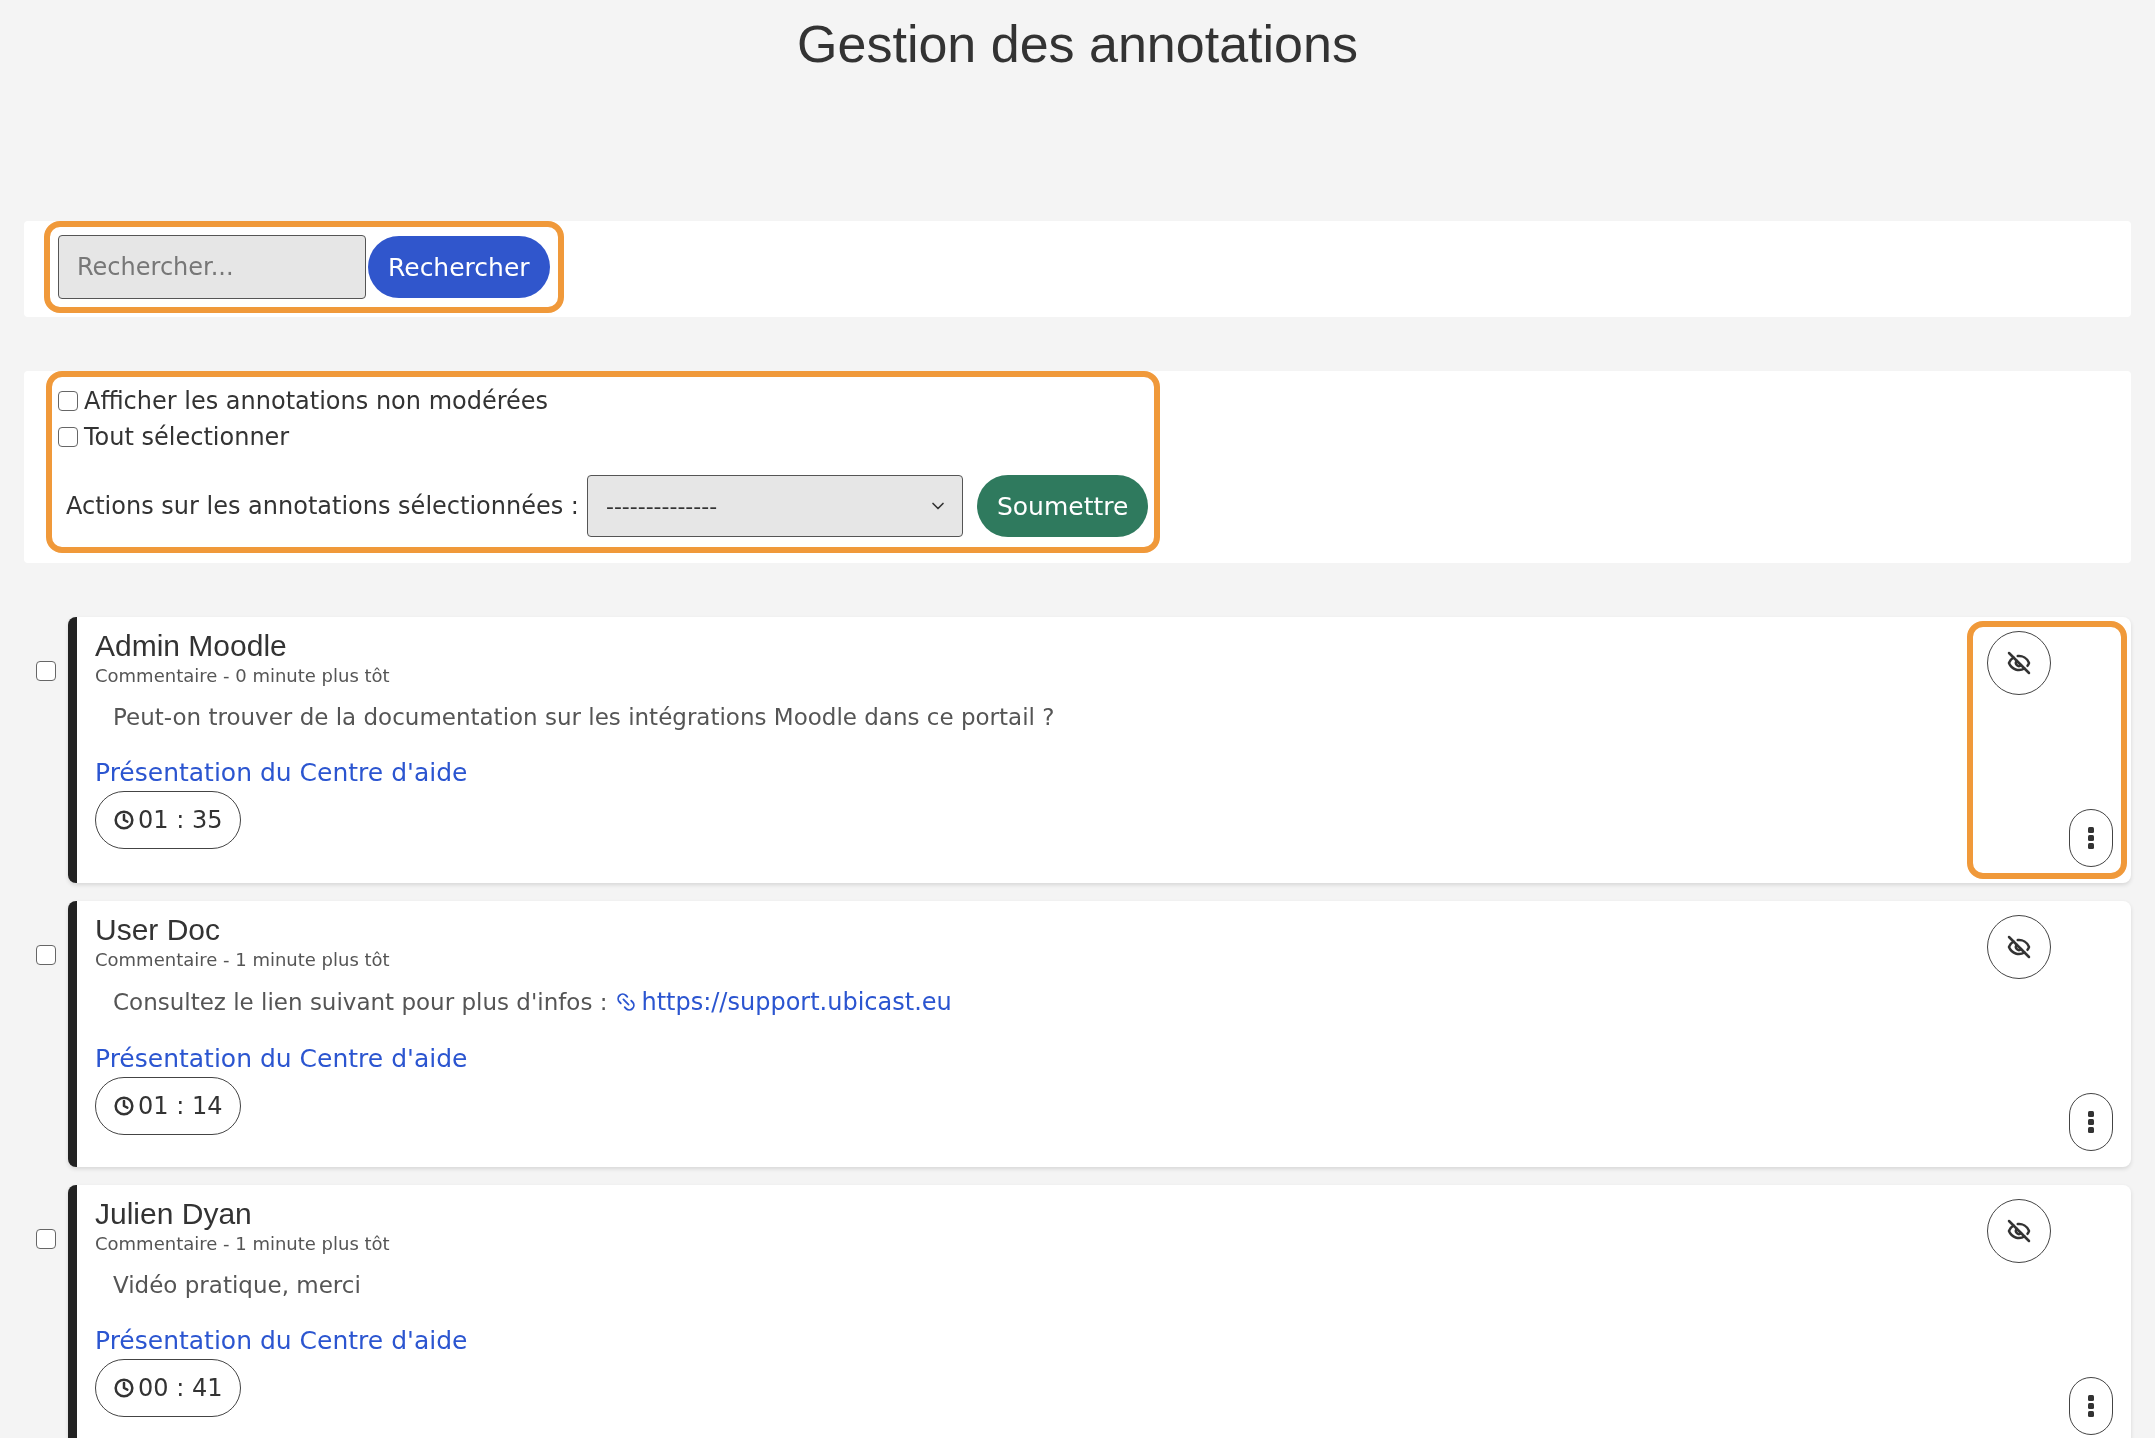 This screenshot has height=1438, width=2155. I want to click on search-button: Rechercher, so click(459, 267).